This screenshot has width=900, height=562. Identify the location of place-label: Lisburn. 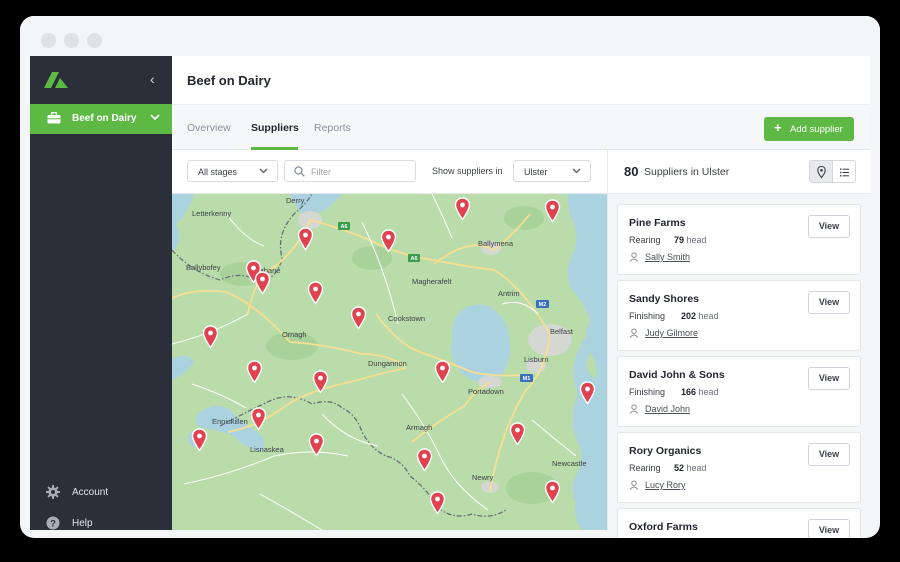
(536, 359).